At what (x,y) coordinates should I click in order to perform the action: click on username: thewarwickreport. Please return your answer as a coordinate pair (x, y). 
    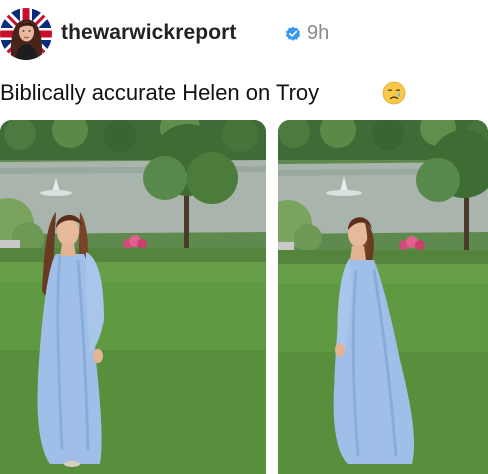
    Looking at the image, I should click on (149, 33).